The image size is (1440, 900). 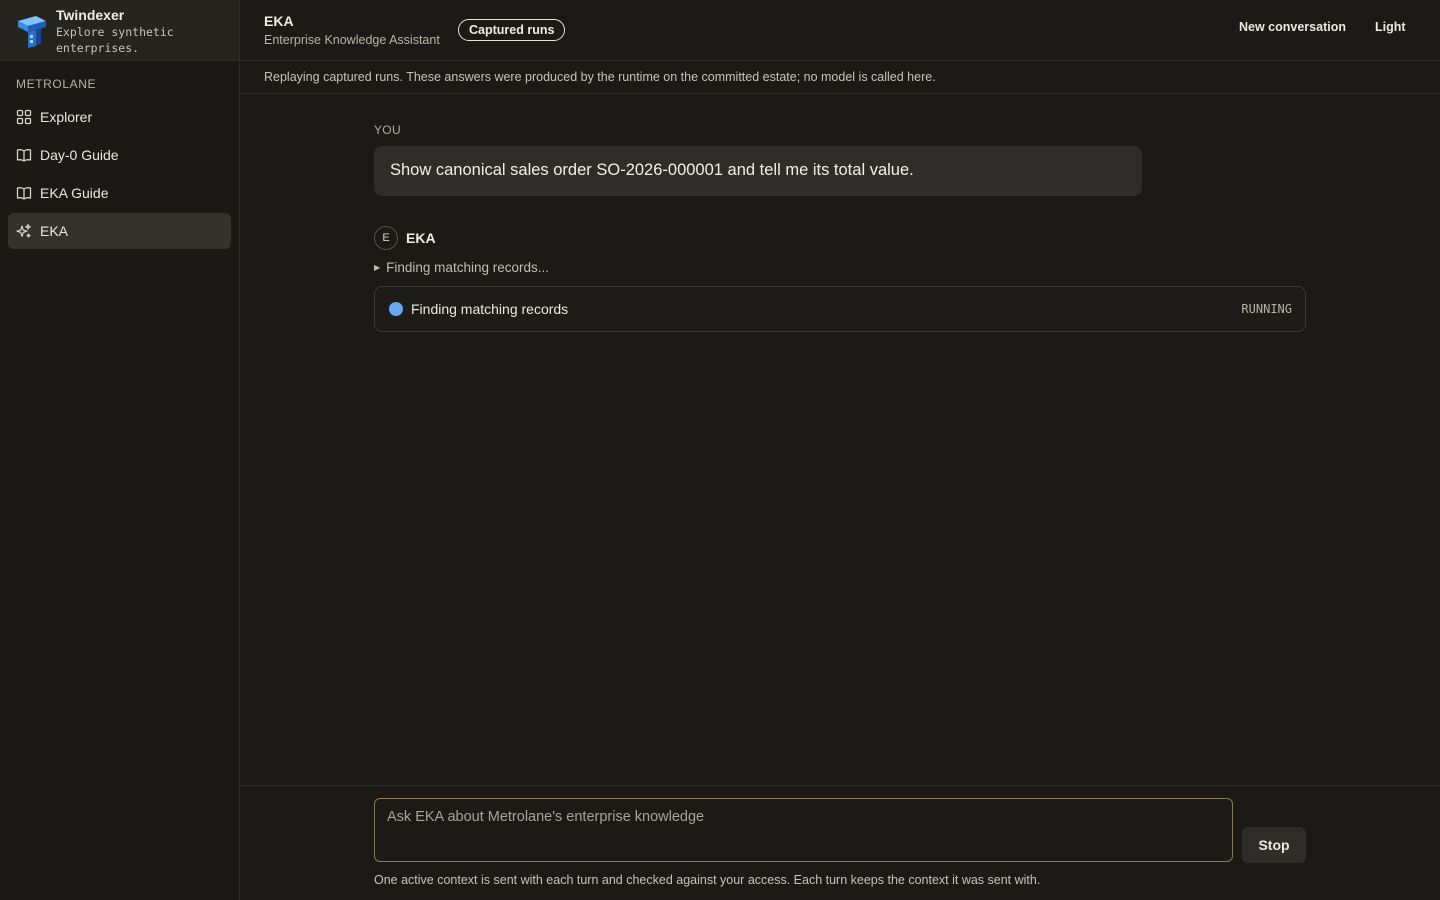 What do you see at coordinates (79, 155) in the screenshot?
I see `sidebar-item-label: Day-0 Guide` at bounding box center [79, 155].